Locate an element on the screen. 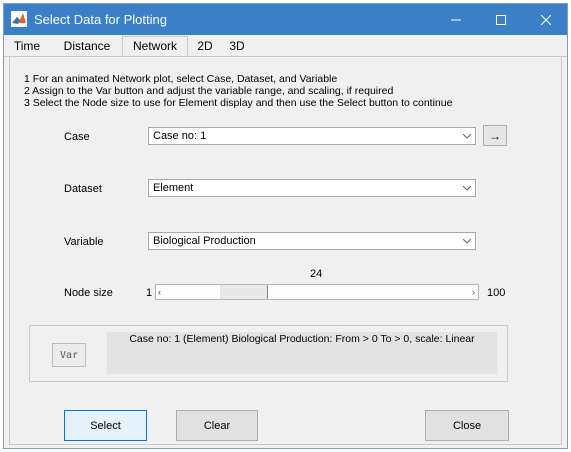 The width and height of the screenshot is (571, 452). node-size-min: 1 is located at coordinates (149, 293).